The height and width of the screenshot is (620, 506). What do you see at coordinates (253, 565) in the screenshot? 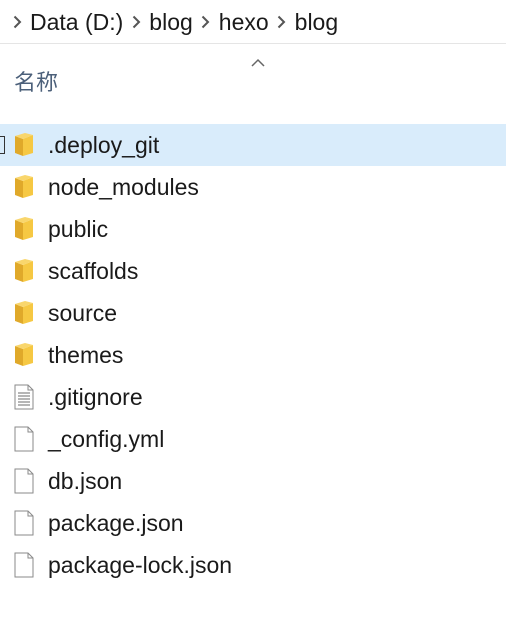
I see `list-item: package-lock.json` at bounding box center [253, 565].